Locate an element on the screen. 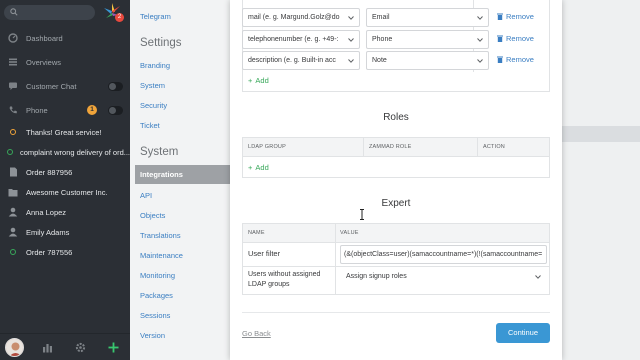  settings-nav-item-system: System is located at coordinates (152, 85).